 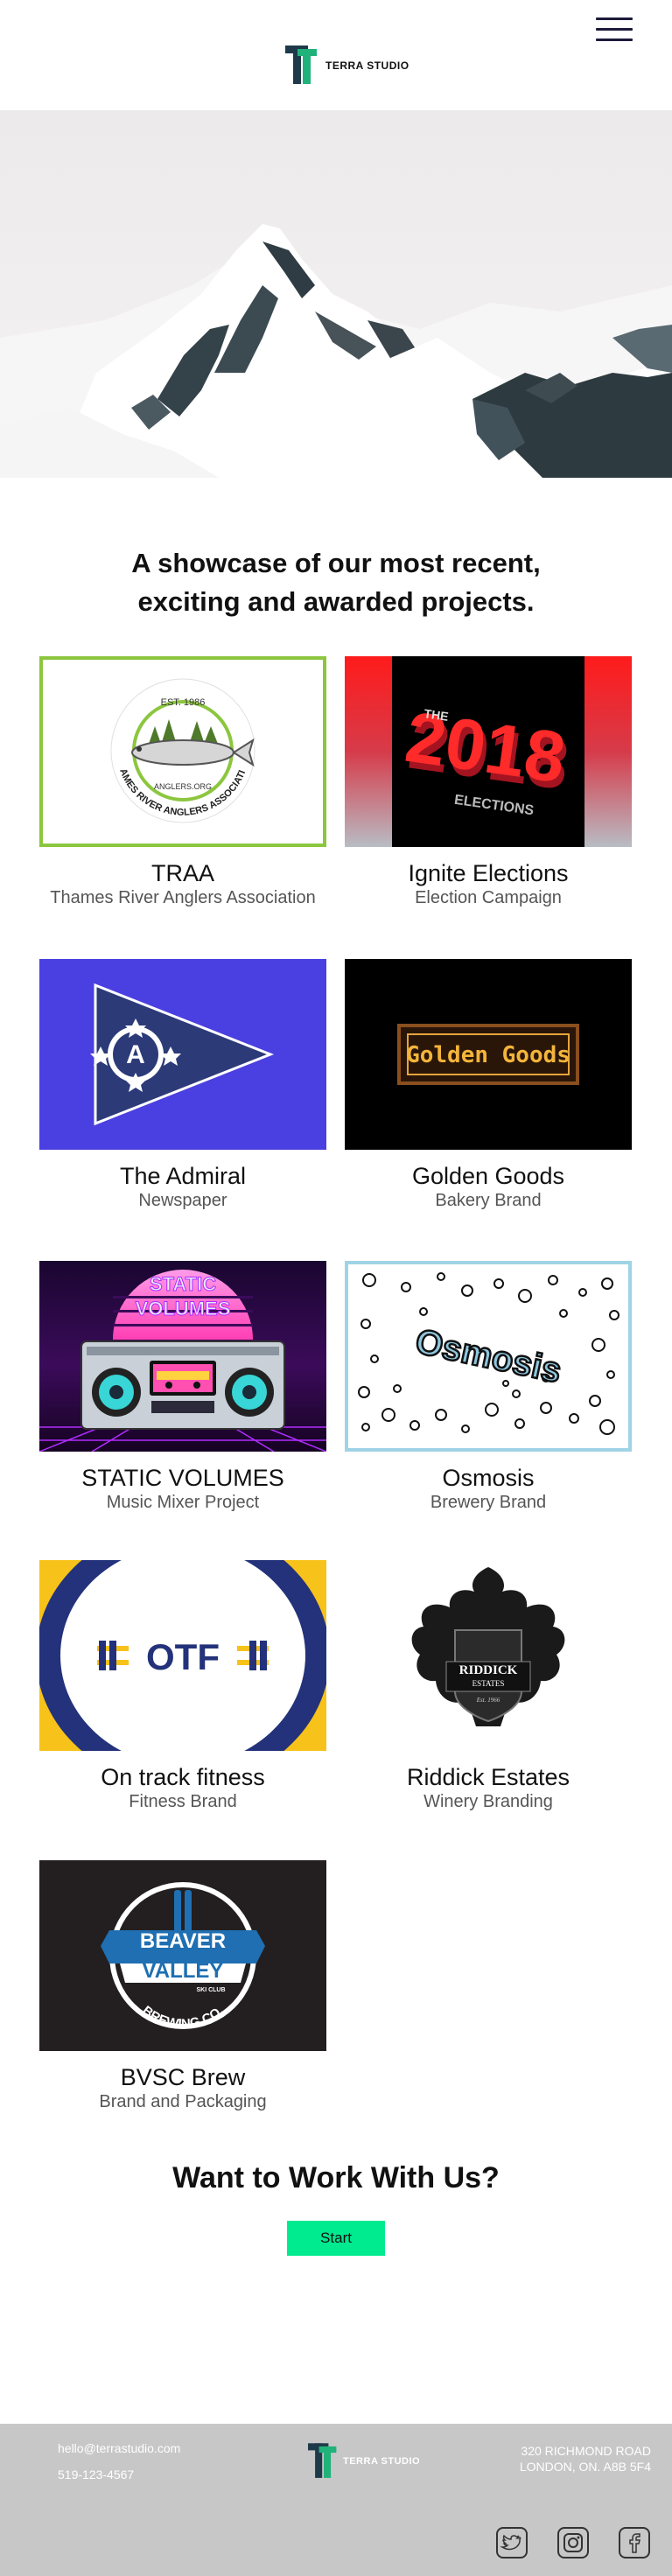 What do you see at coordinates (488, 1777) in the screenshot?
I see `project-title: Riddick Estates` at bounding box center [488, 1777].